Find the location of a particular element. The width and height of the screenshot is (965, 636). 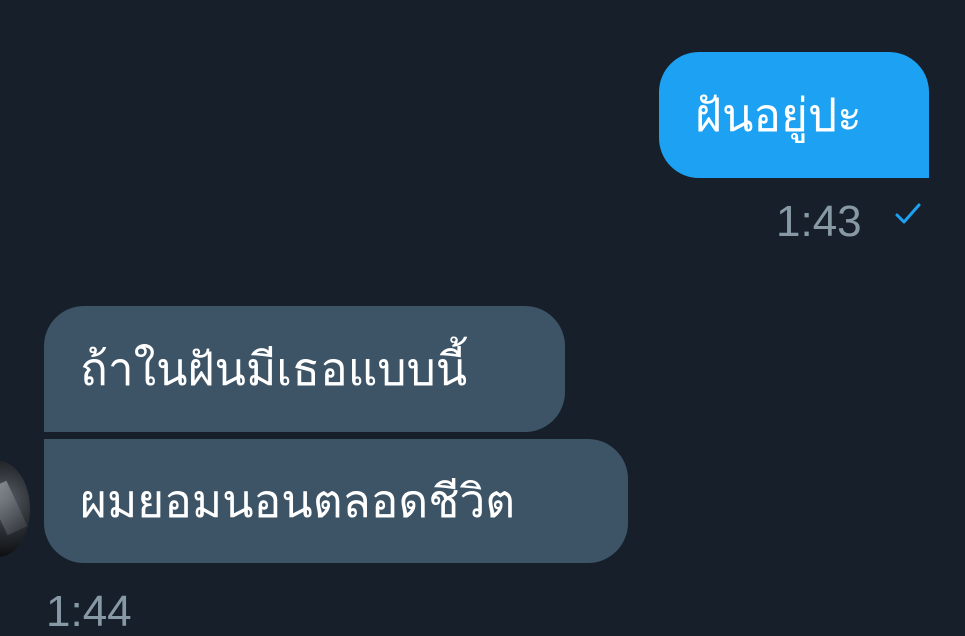

incoming-message-bubble: ผมยอมนอนตลอดชีวิต is located at coordinates (336, 501).